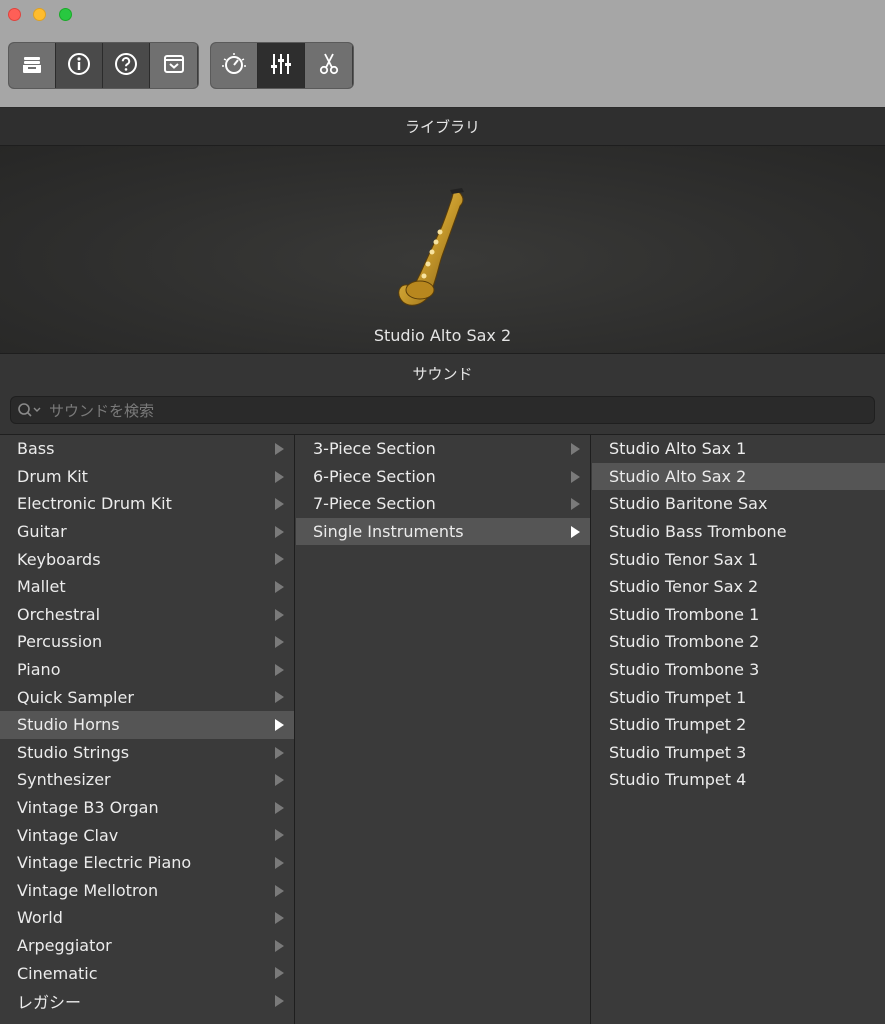  I want to click on patch-item: Studio Baritone Sax, so click(738, 504).